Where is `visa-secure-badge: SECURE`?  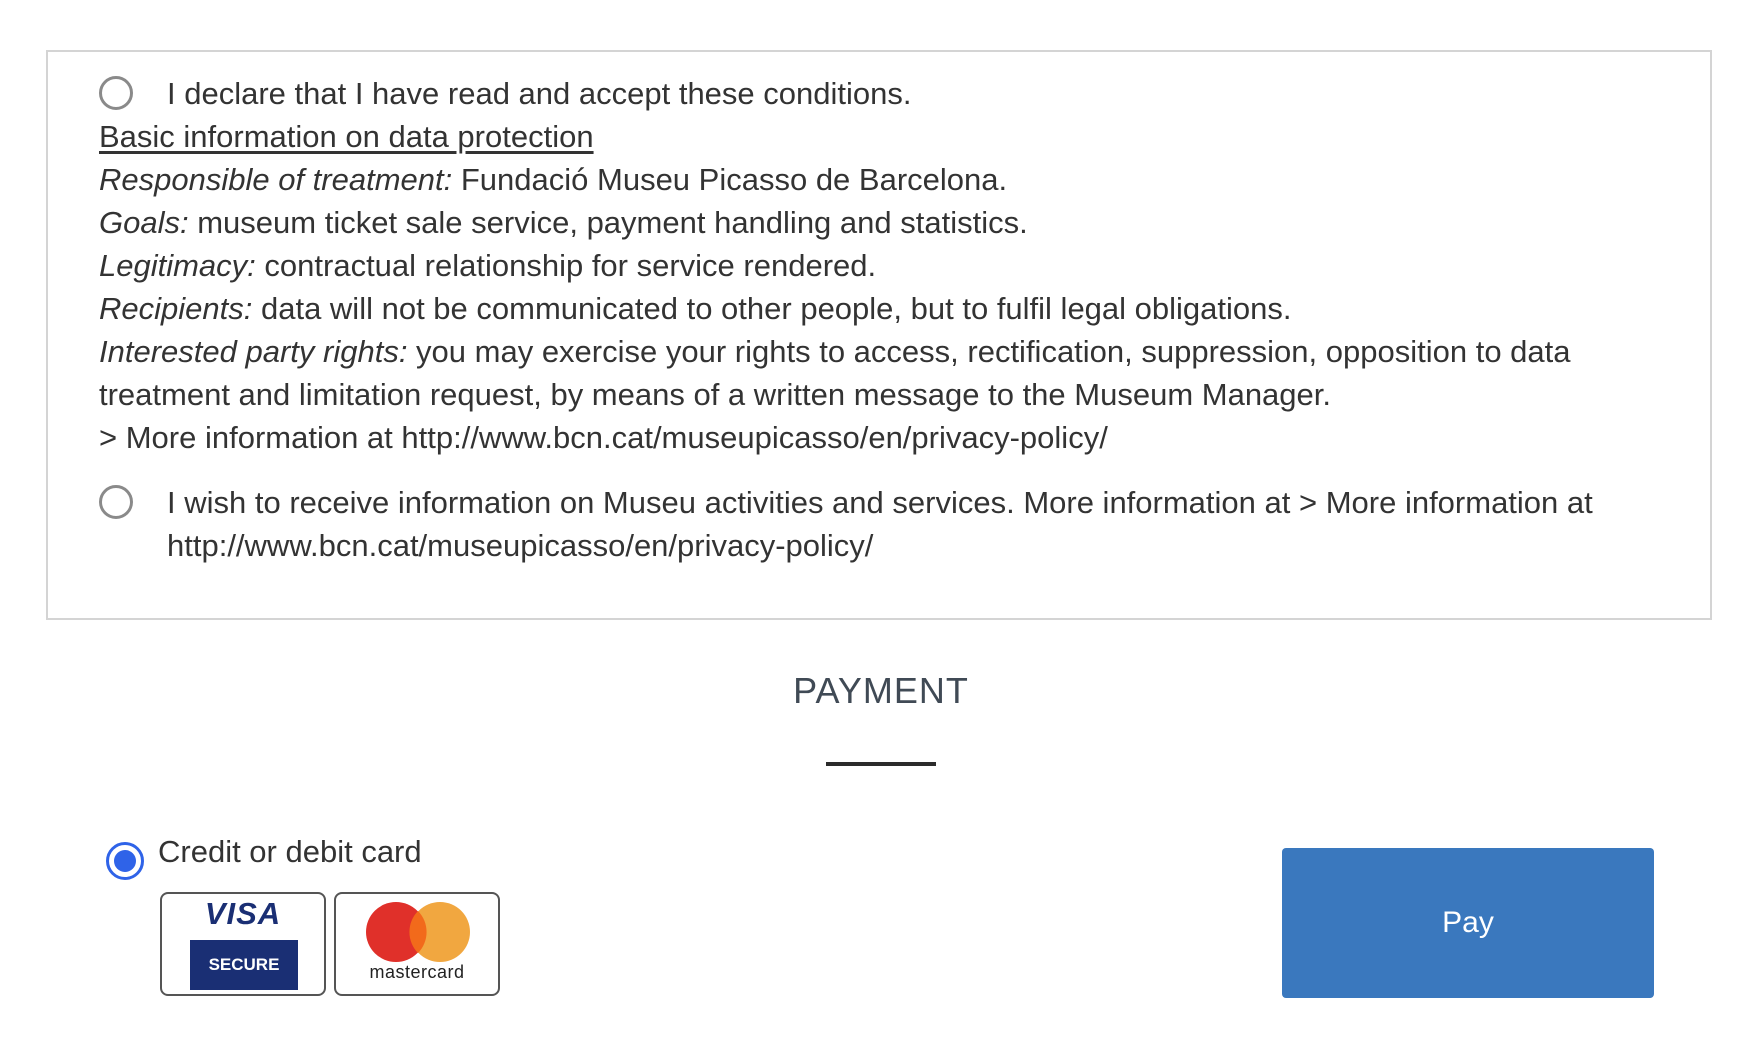 visa-secure-badge: SECURE is located at coordinates (244, 965).